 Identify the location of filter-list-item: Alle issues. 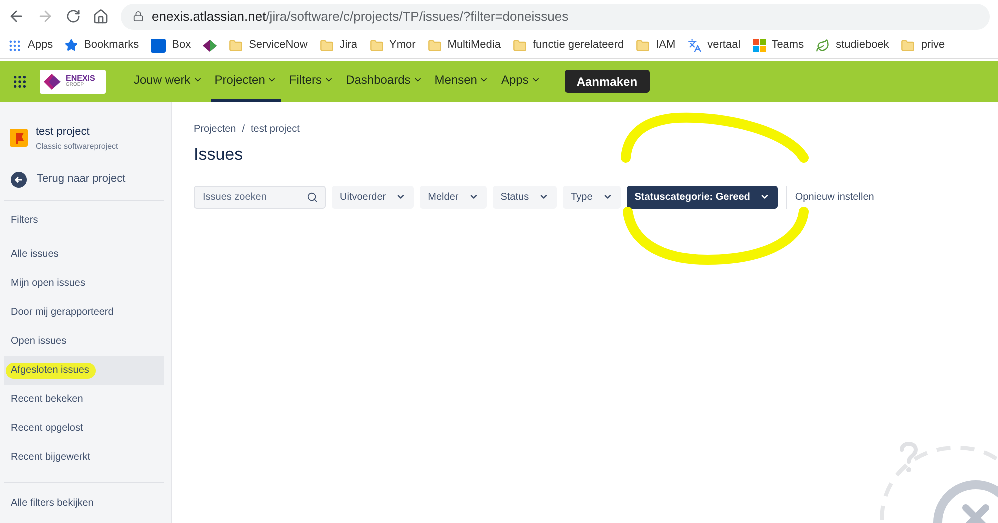
(84, 254).